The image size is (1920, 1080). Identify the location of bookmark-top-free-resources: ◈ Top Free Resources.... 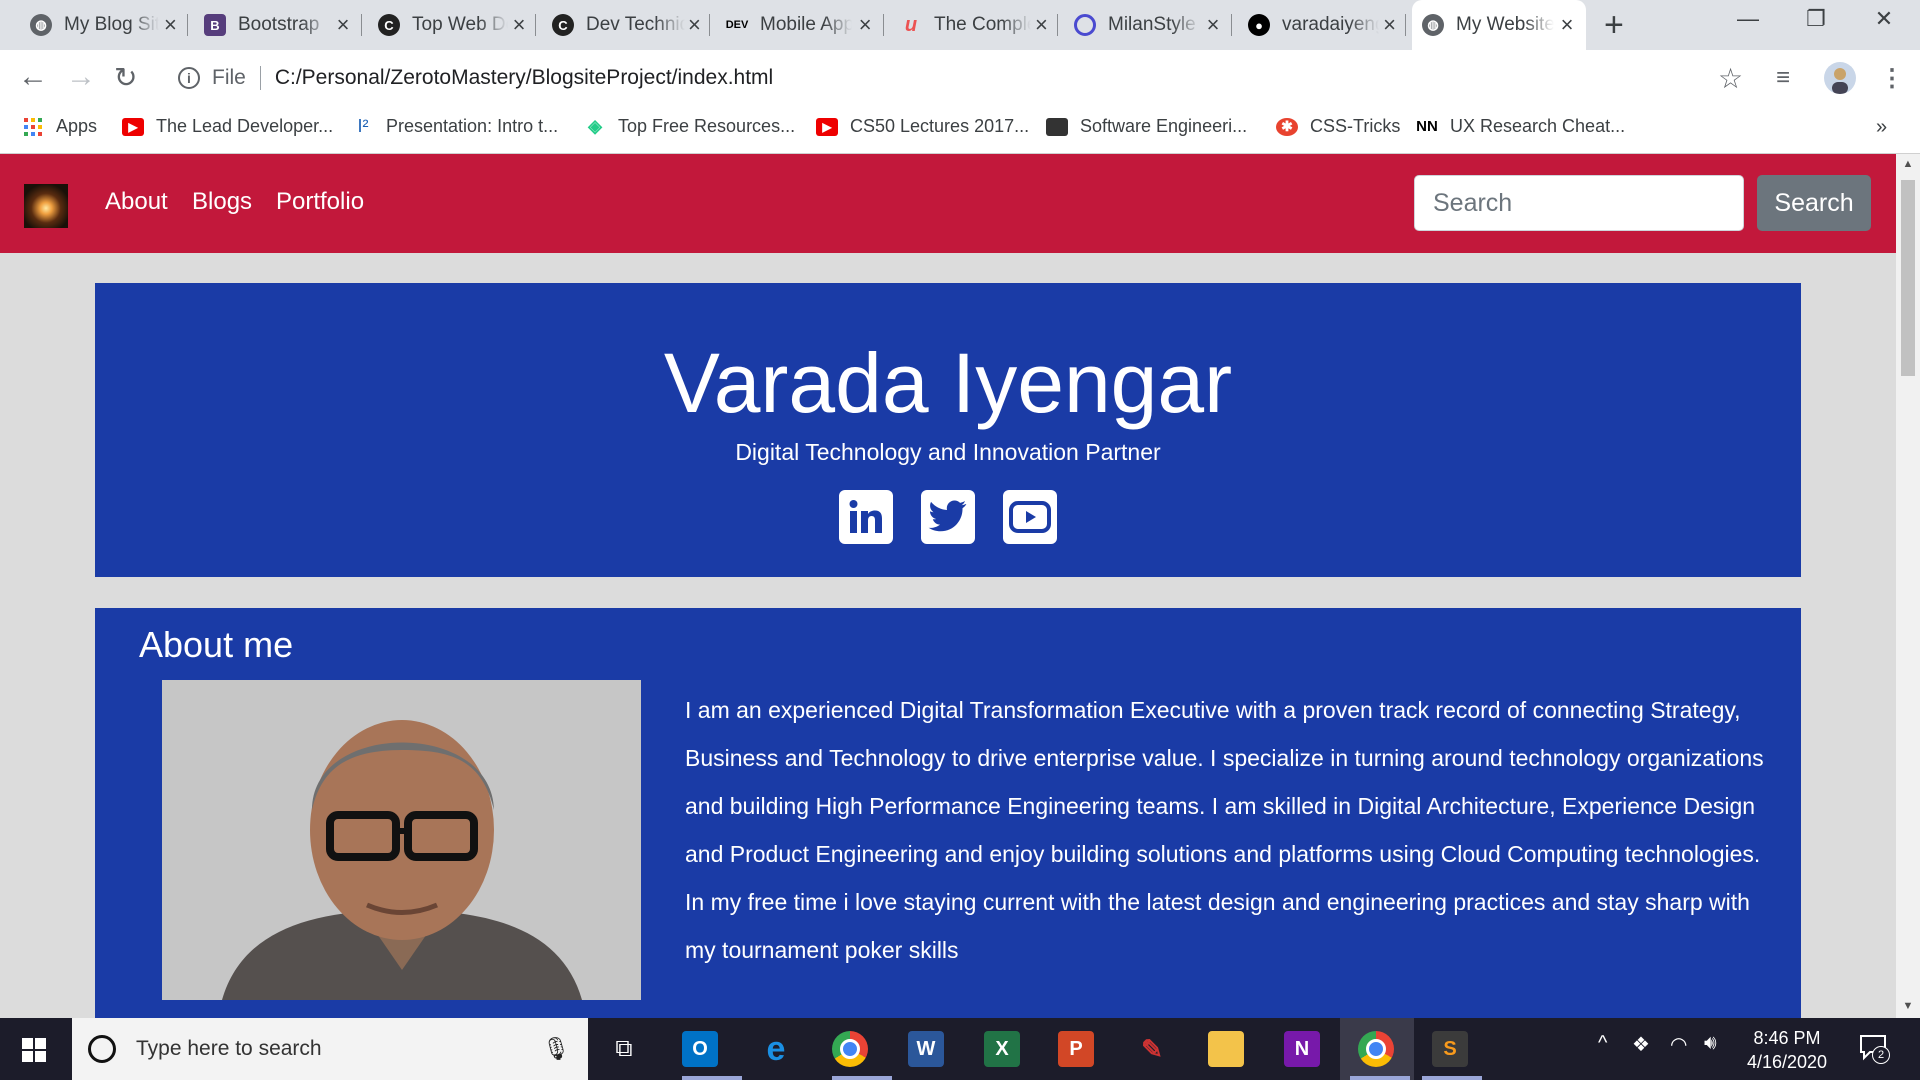
(689, 126).